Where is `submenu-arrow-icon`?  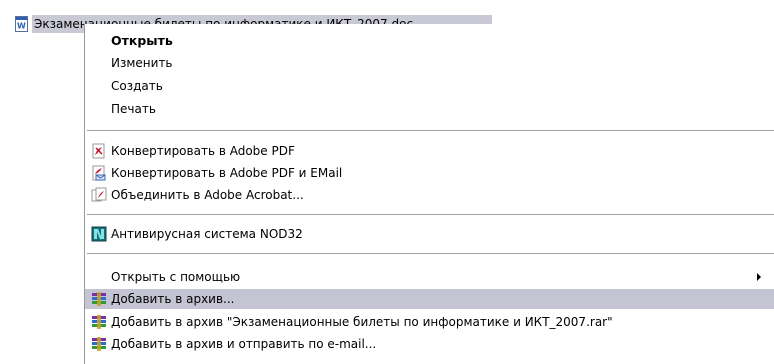
submenu-arrow-icon is located at coordinates (759, 277).